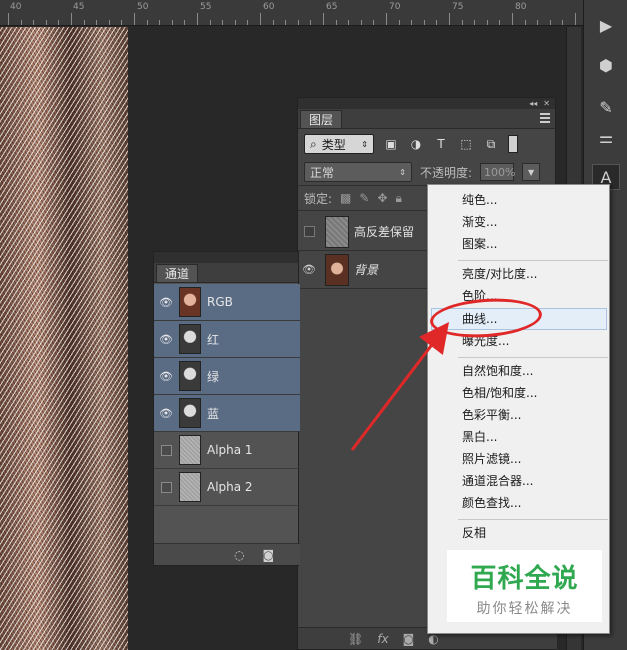 The width and height of the screenshot is (627, 650). I want to click on channel-row-alpha-2: Alpha 2, so click(227, 487).